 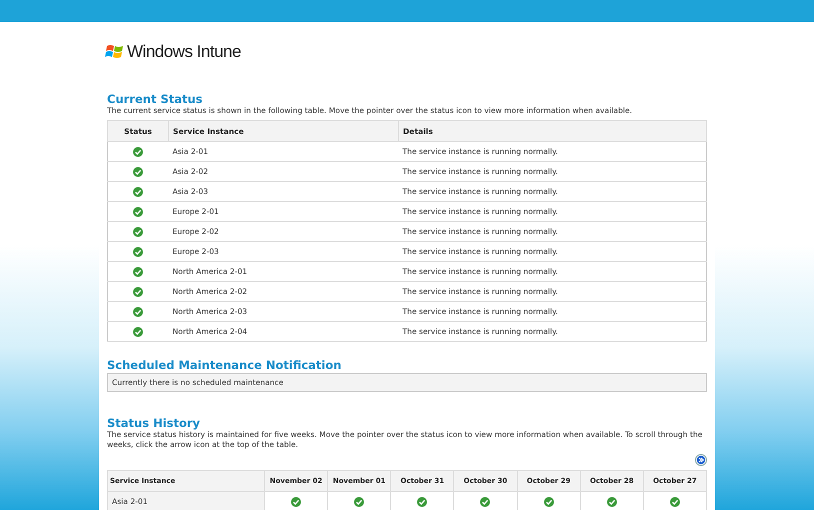 What do you see at coordinates (155, 99) in the screenshot?
I see `section-title: Current Status` at bounding box center [155, 99].